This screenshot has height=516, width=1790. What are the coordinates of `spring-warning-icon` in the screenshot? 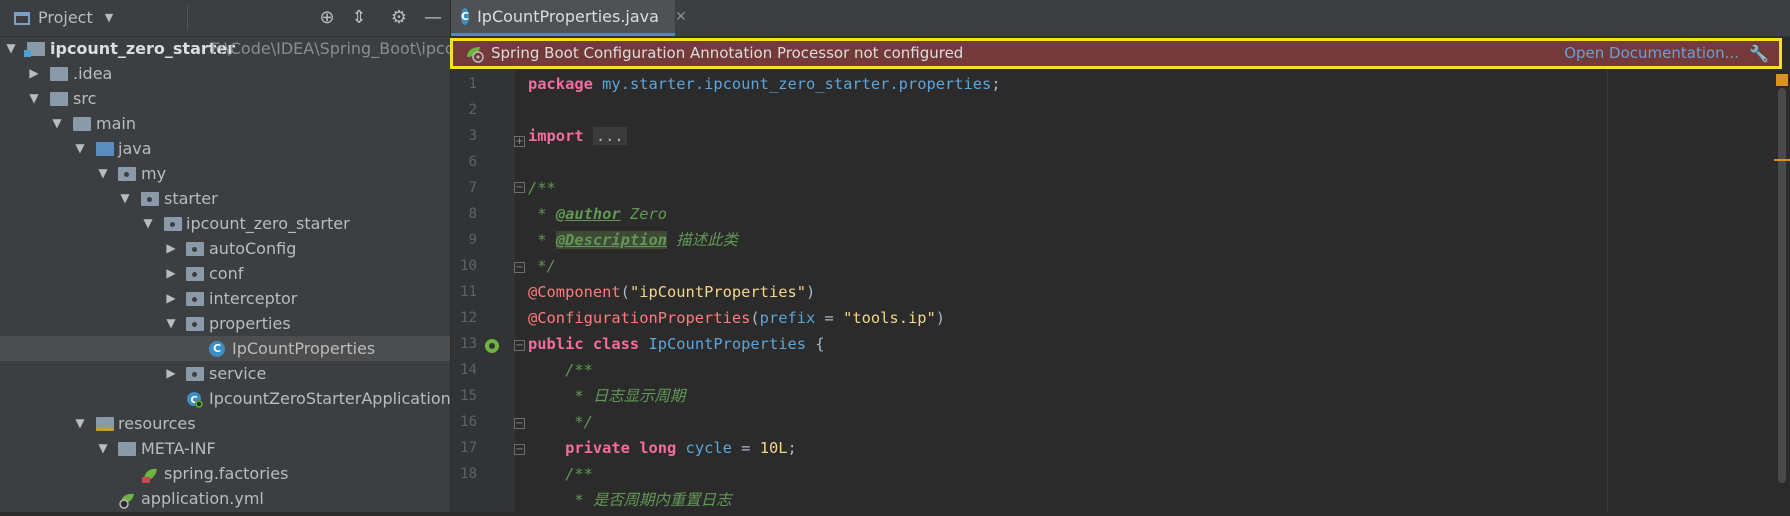 It's located at (475, 54).